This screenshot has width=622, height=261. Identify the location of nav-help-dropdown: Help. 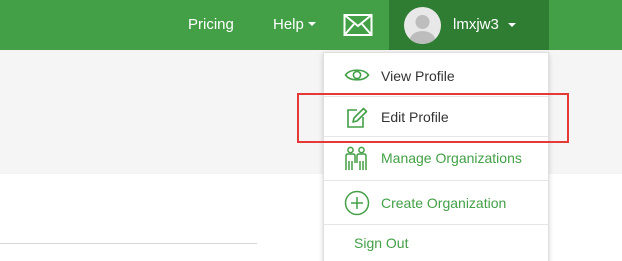
(294, 25).